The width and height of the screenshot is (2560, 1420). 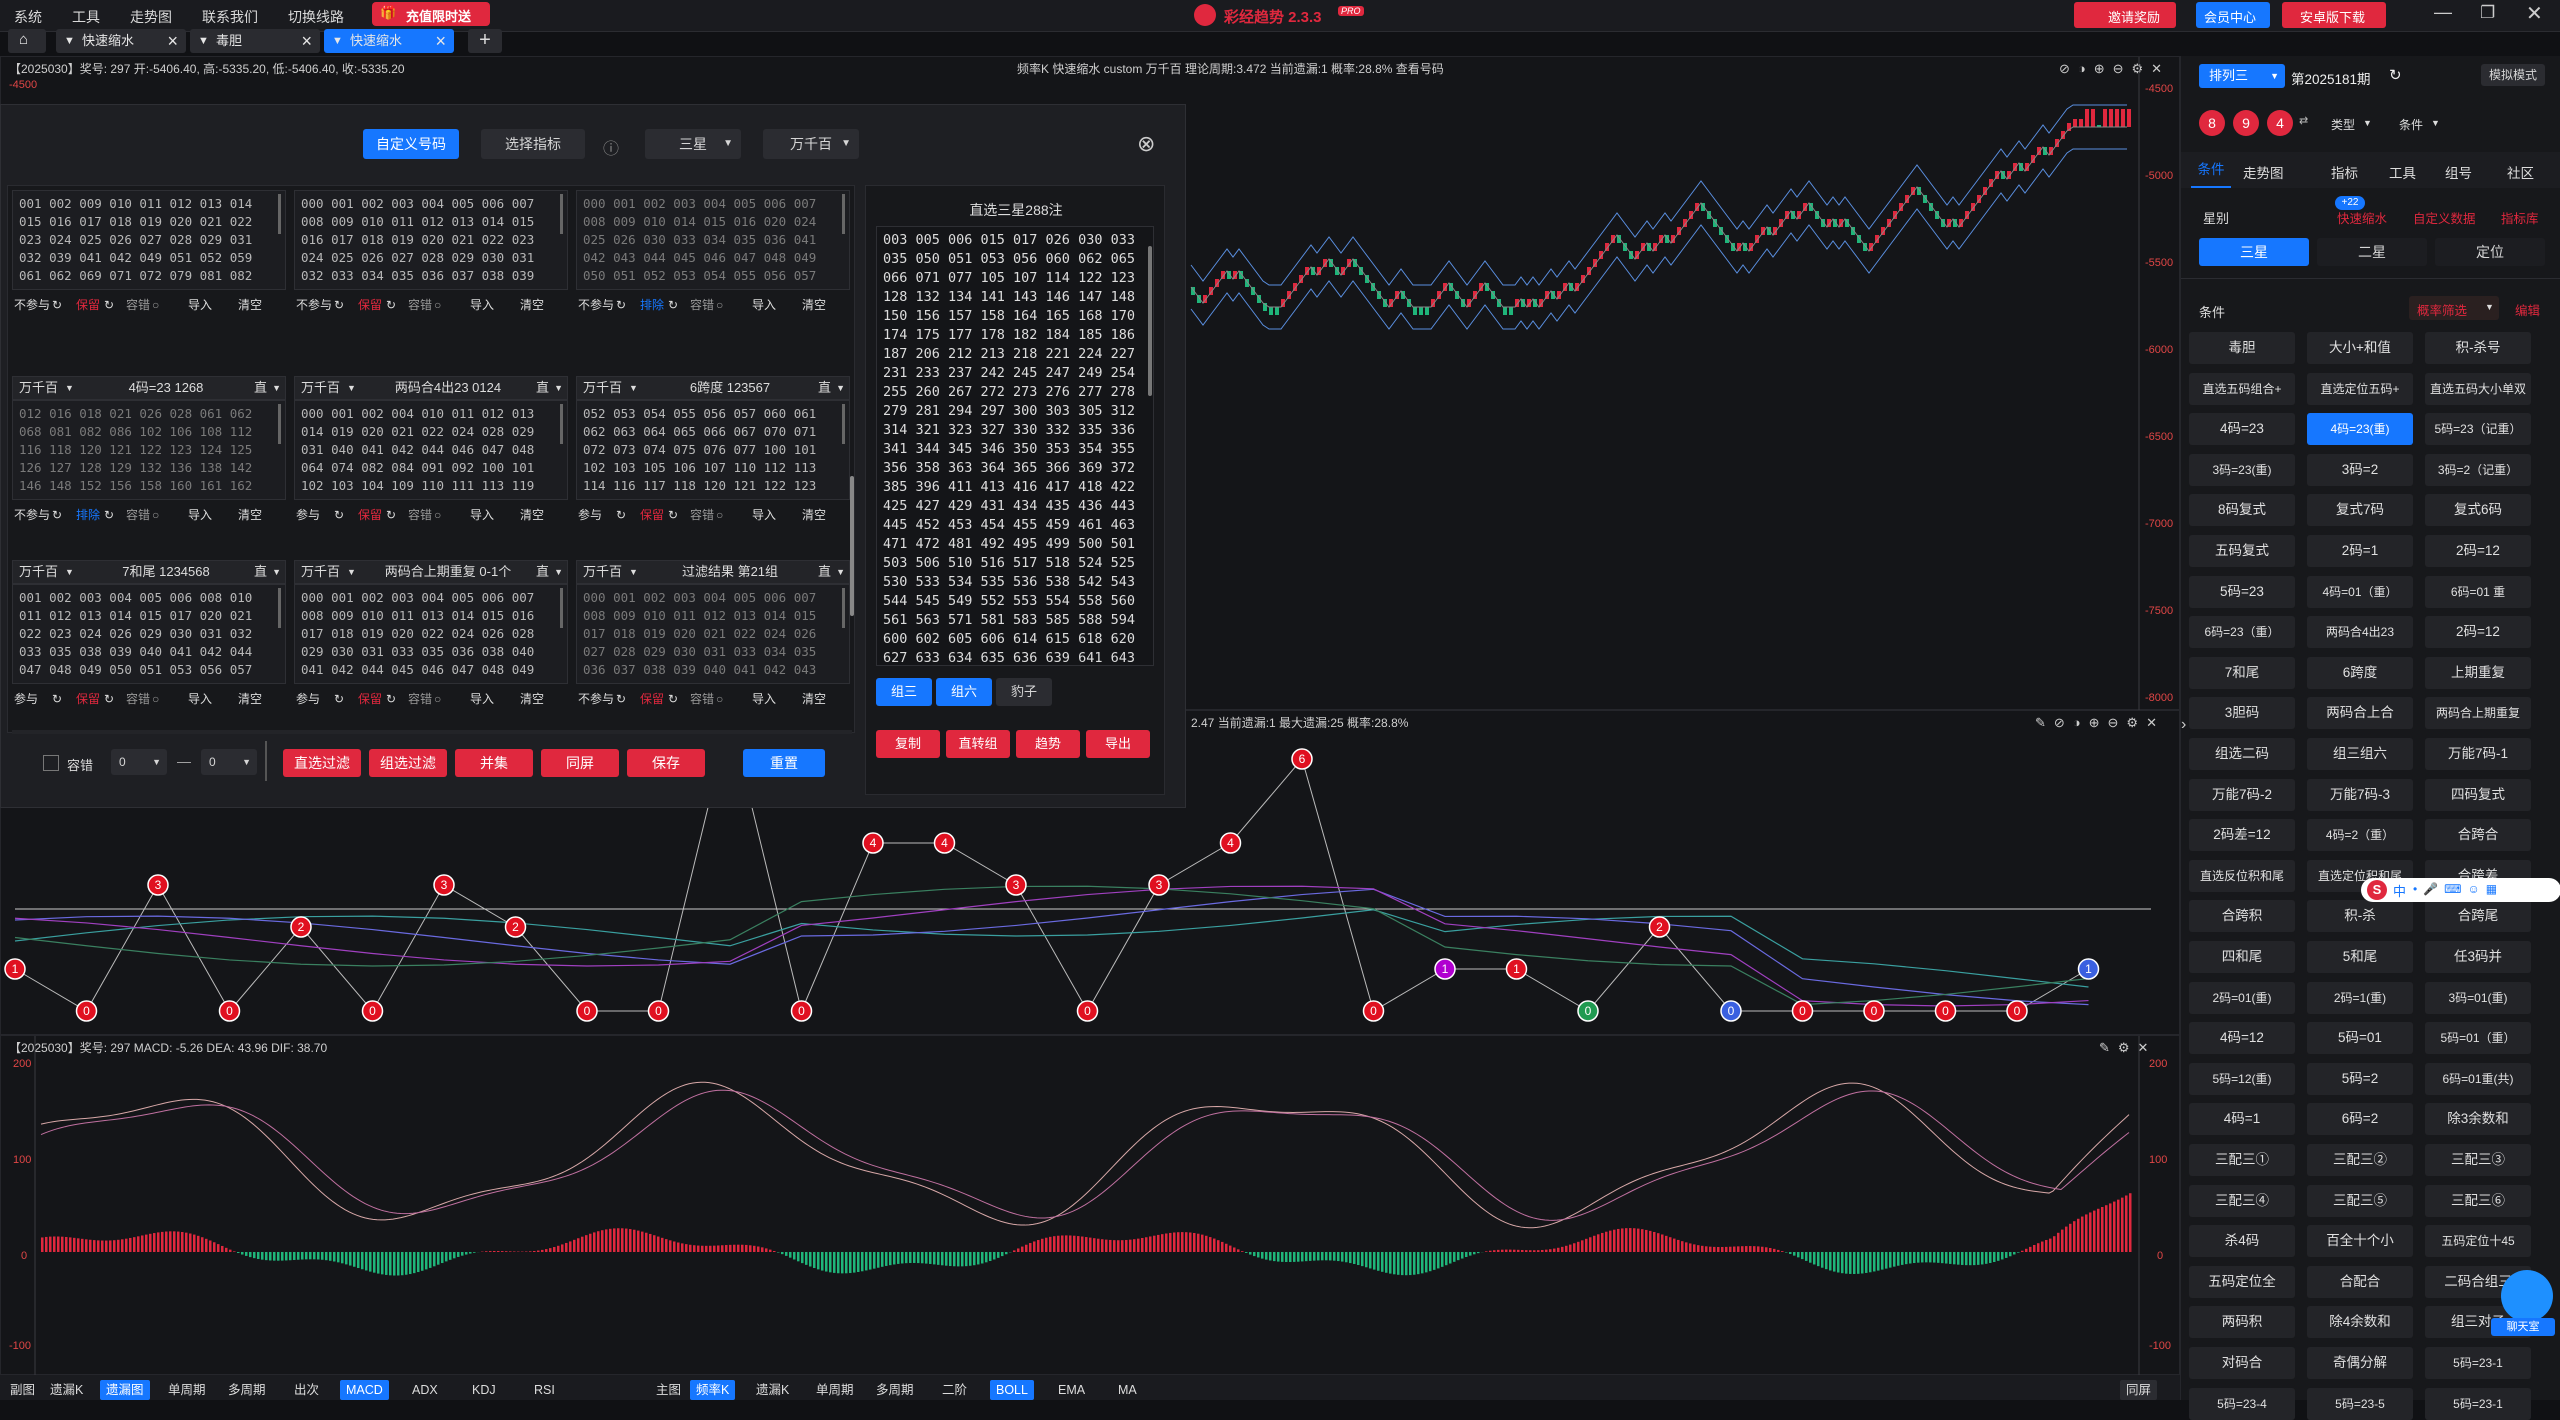 I want to click on condition-button: 合跨尾, so click(x=2478, y=916).